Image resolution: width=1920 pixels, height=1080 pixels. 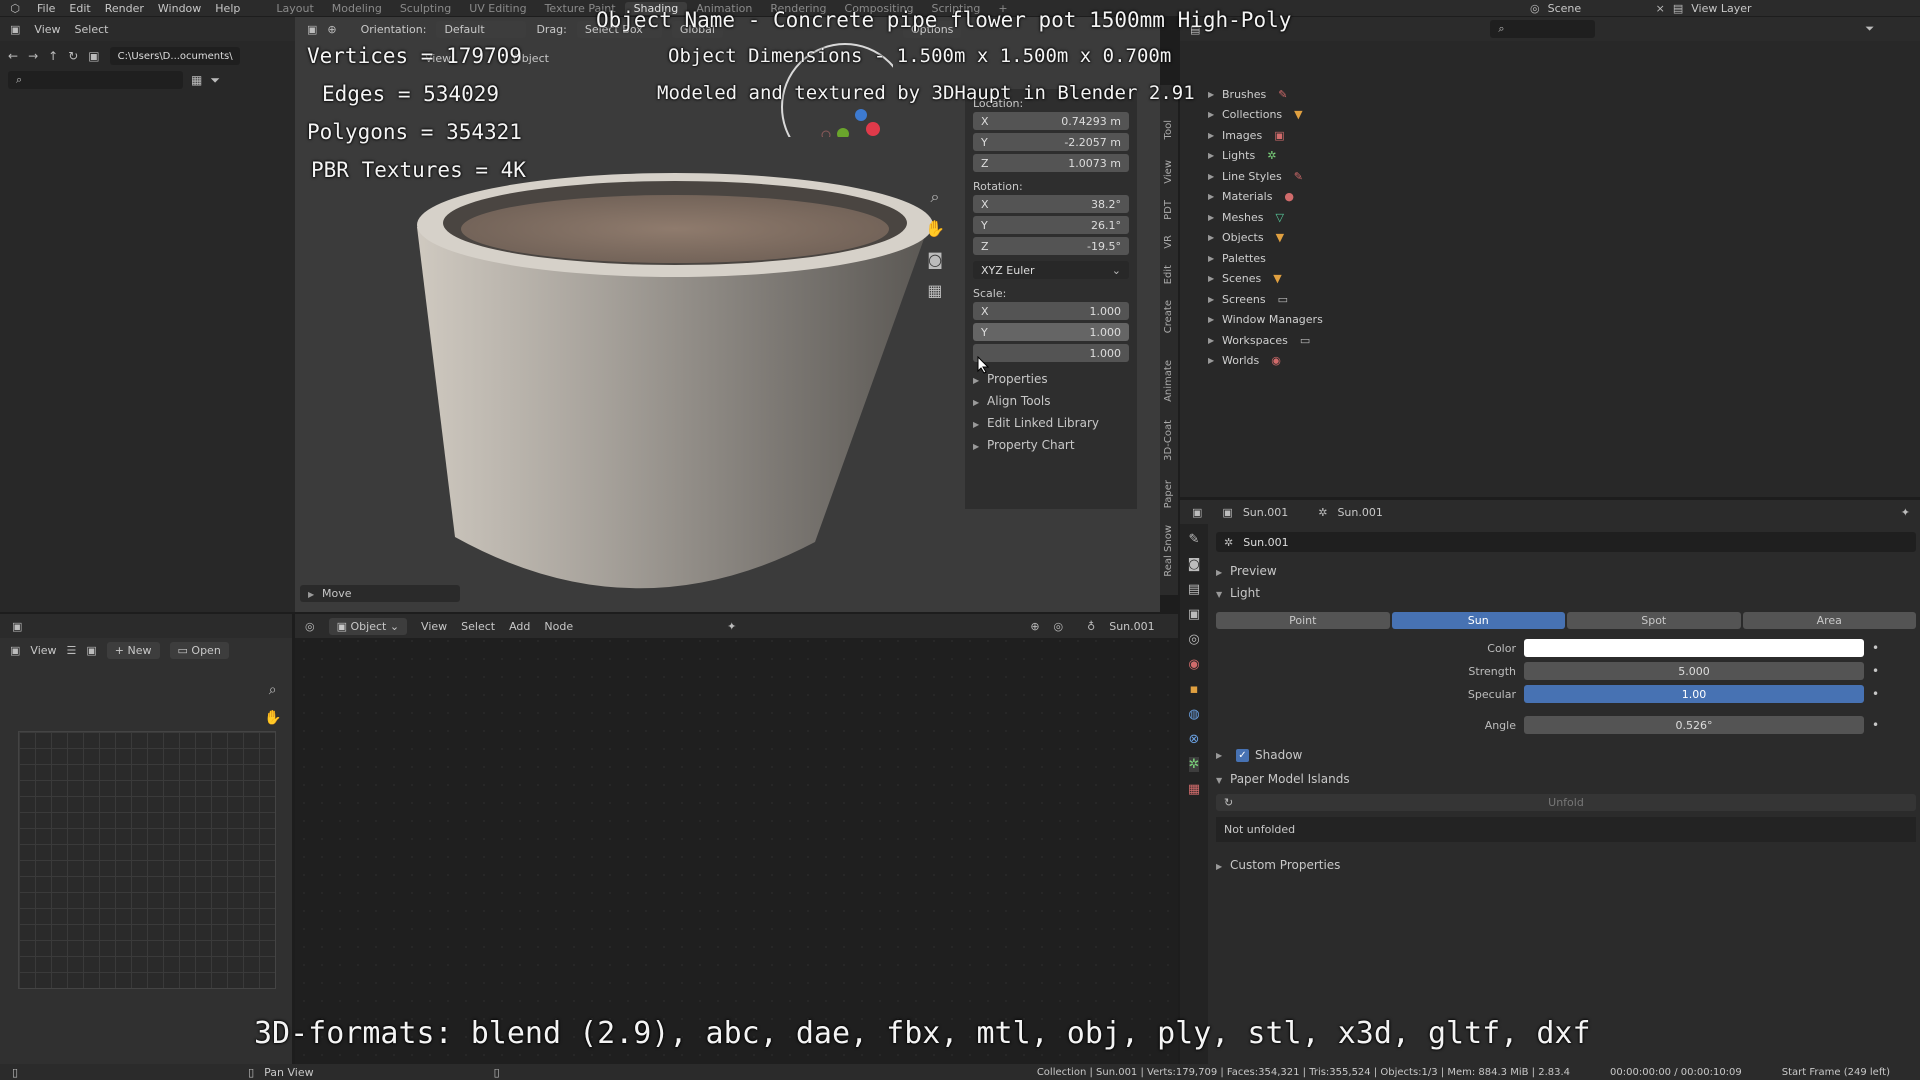 I want to click on search-input: ⌕, so click(x=95, y=80).